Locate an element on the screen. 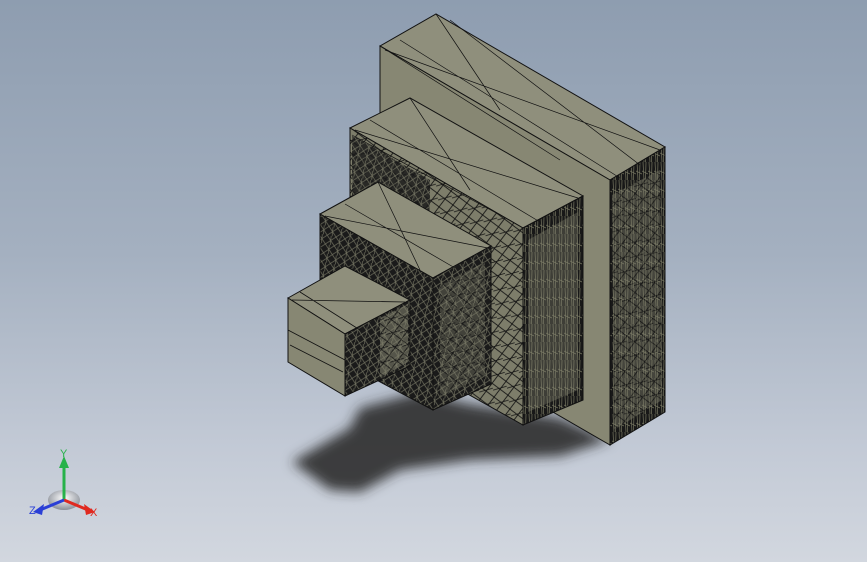 Image resolution: width=867 pixels, height=562 pixels. x-axis-label: X is located at coordinates (94, 513).